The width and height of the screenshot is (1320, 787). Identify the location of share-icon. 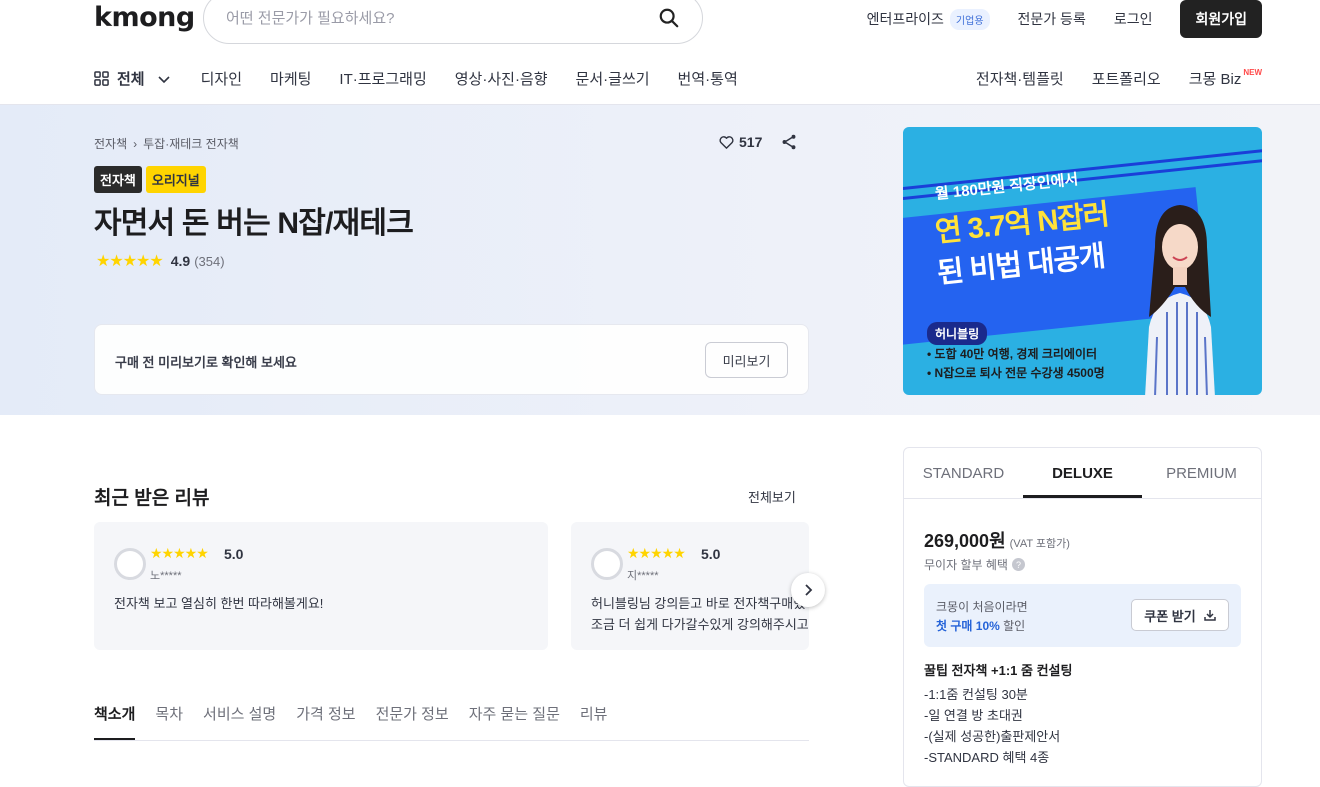
(789, 142).